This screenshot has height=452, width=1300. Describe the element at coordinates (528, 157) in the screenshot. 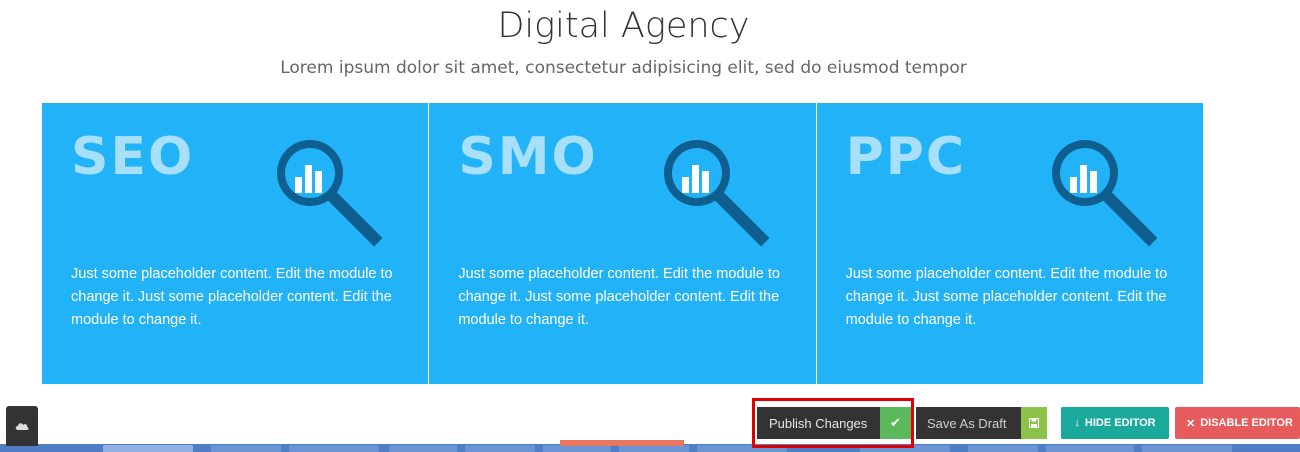

I see `card-title: SMO` at that location.